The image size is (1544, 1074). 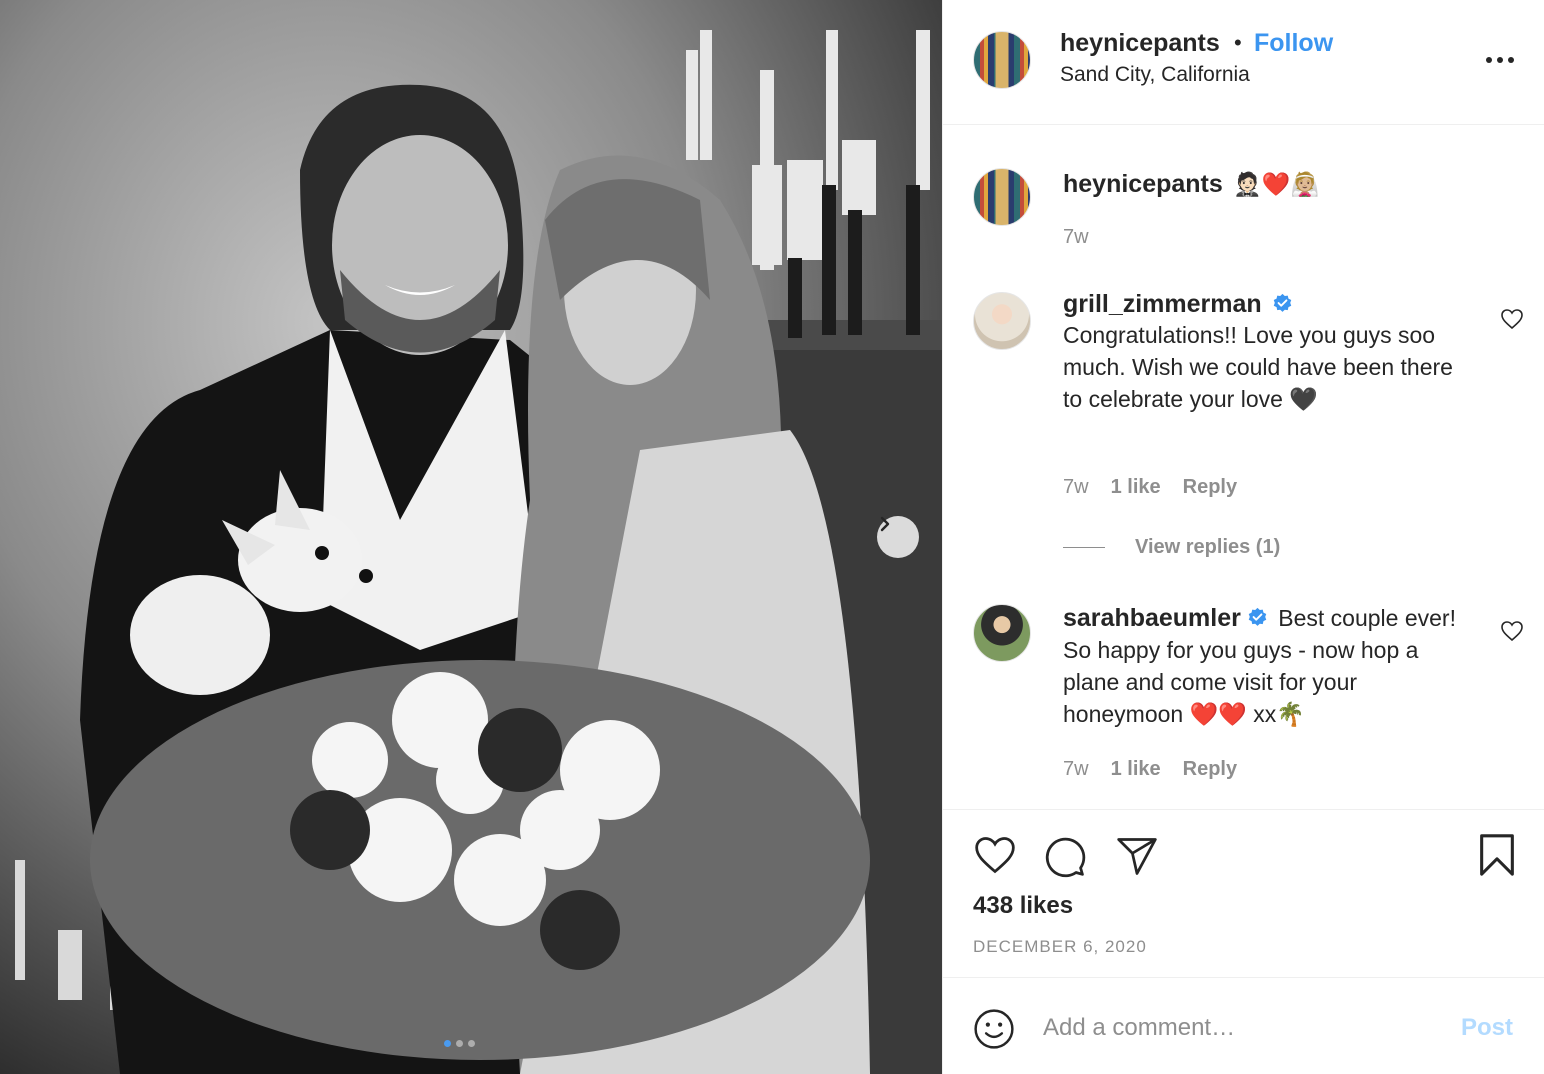 I want to click on caption-avatar, so click(x=1002, y=197).